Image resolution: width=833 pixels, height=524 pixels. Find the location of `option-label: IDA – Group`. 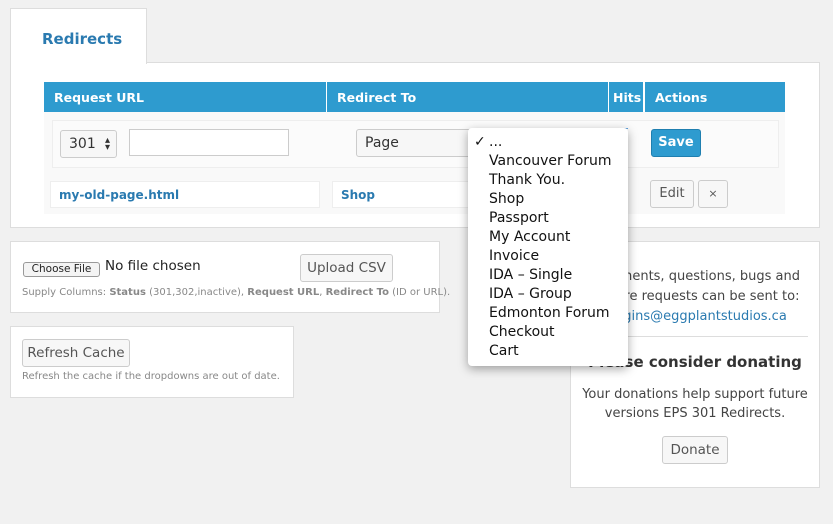

option-label: IDA – Group is located at coordinates (530, 294).